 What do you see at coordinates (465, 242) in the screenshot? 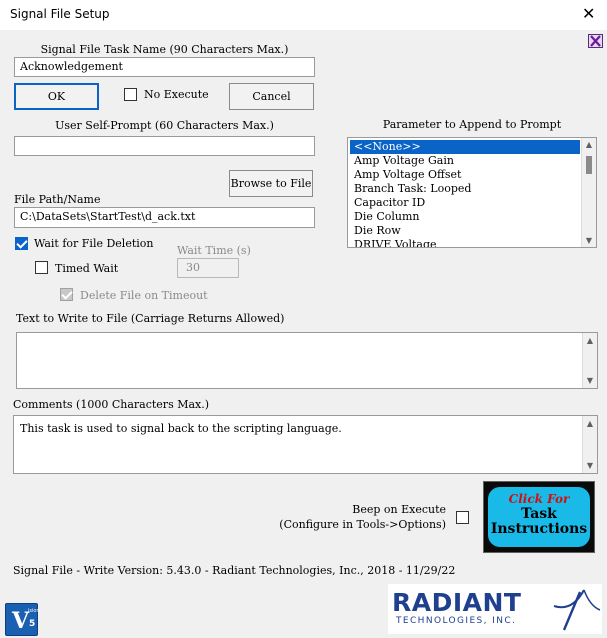
I see `parameter-list-item: DRIVE Voltage` at bounding box center [465, 242].